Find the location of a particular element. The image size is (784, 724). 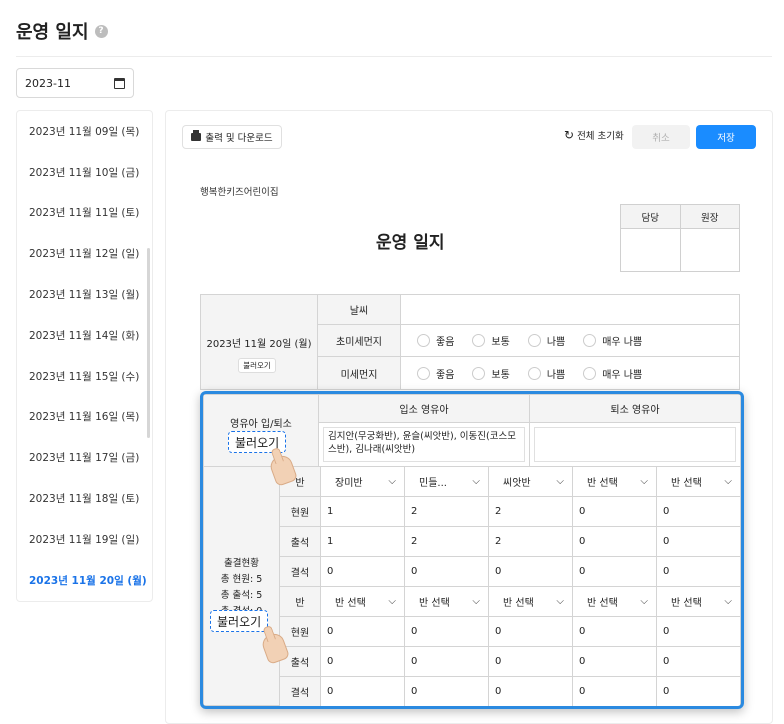

reset-all-label: 전체 초기화 is located at coordinates (600, 136).